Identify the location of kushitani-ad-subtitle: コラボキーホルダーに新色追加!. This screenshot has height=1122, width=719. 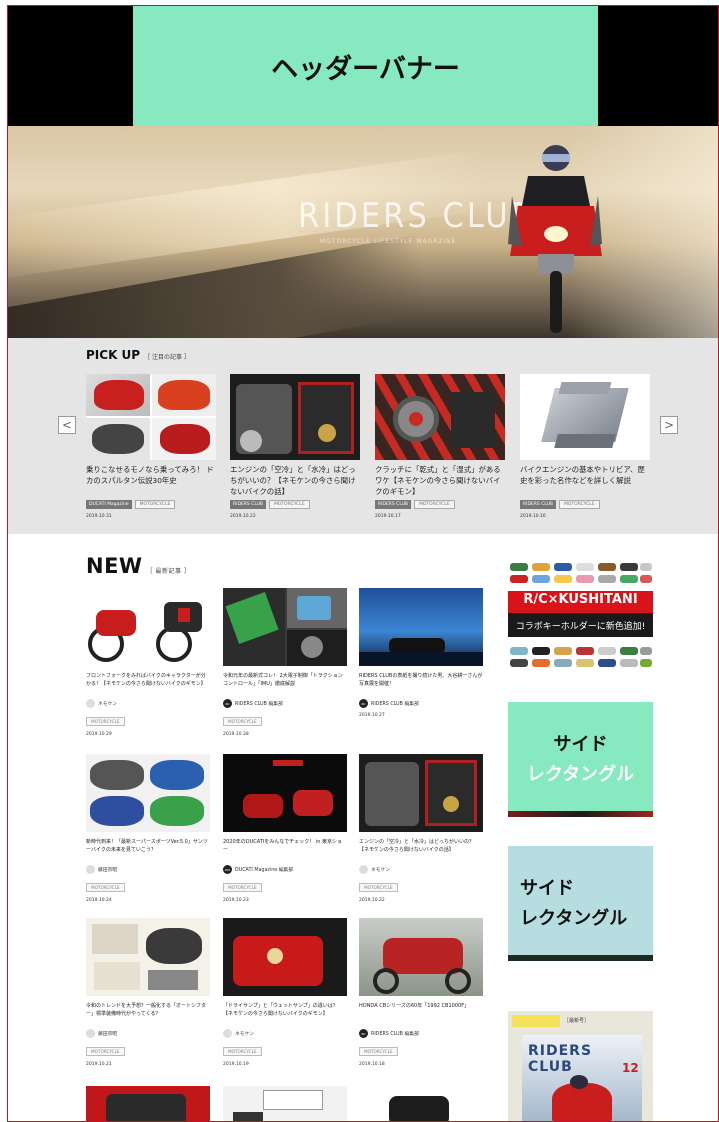
(580, 627).